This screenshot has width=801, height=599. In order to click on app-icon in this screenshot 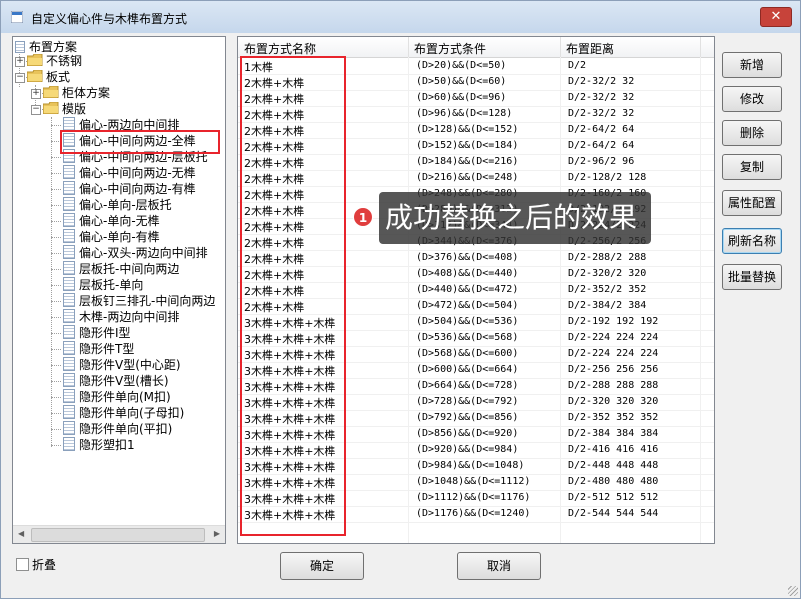, I will do `click(17, 17)`.